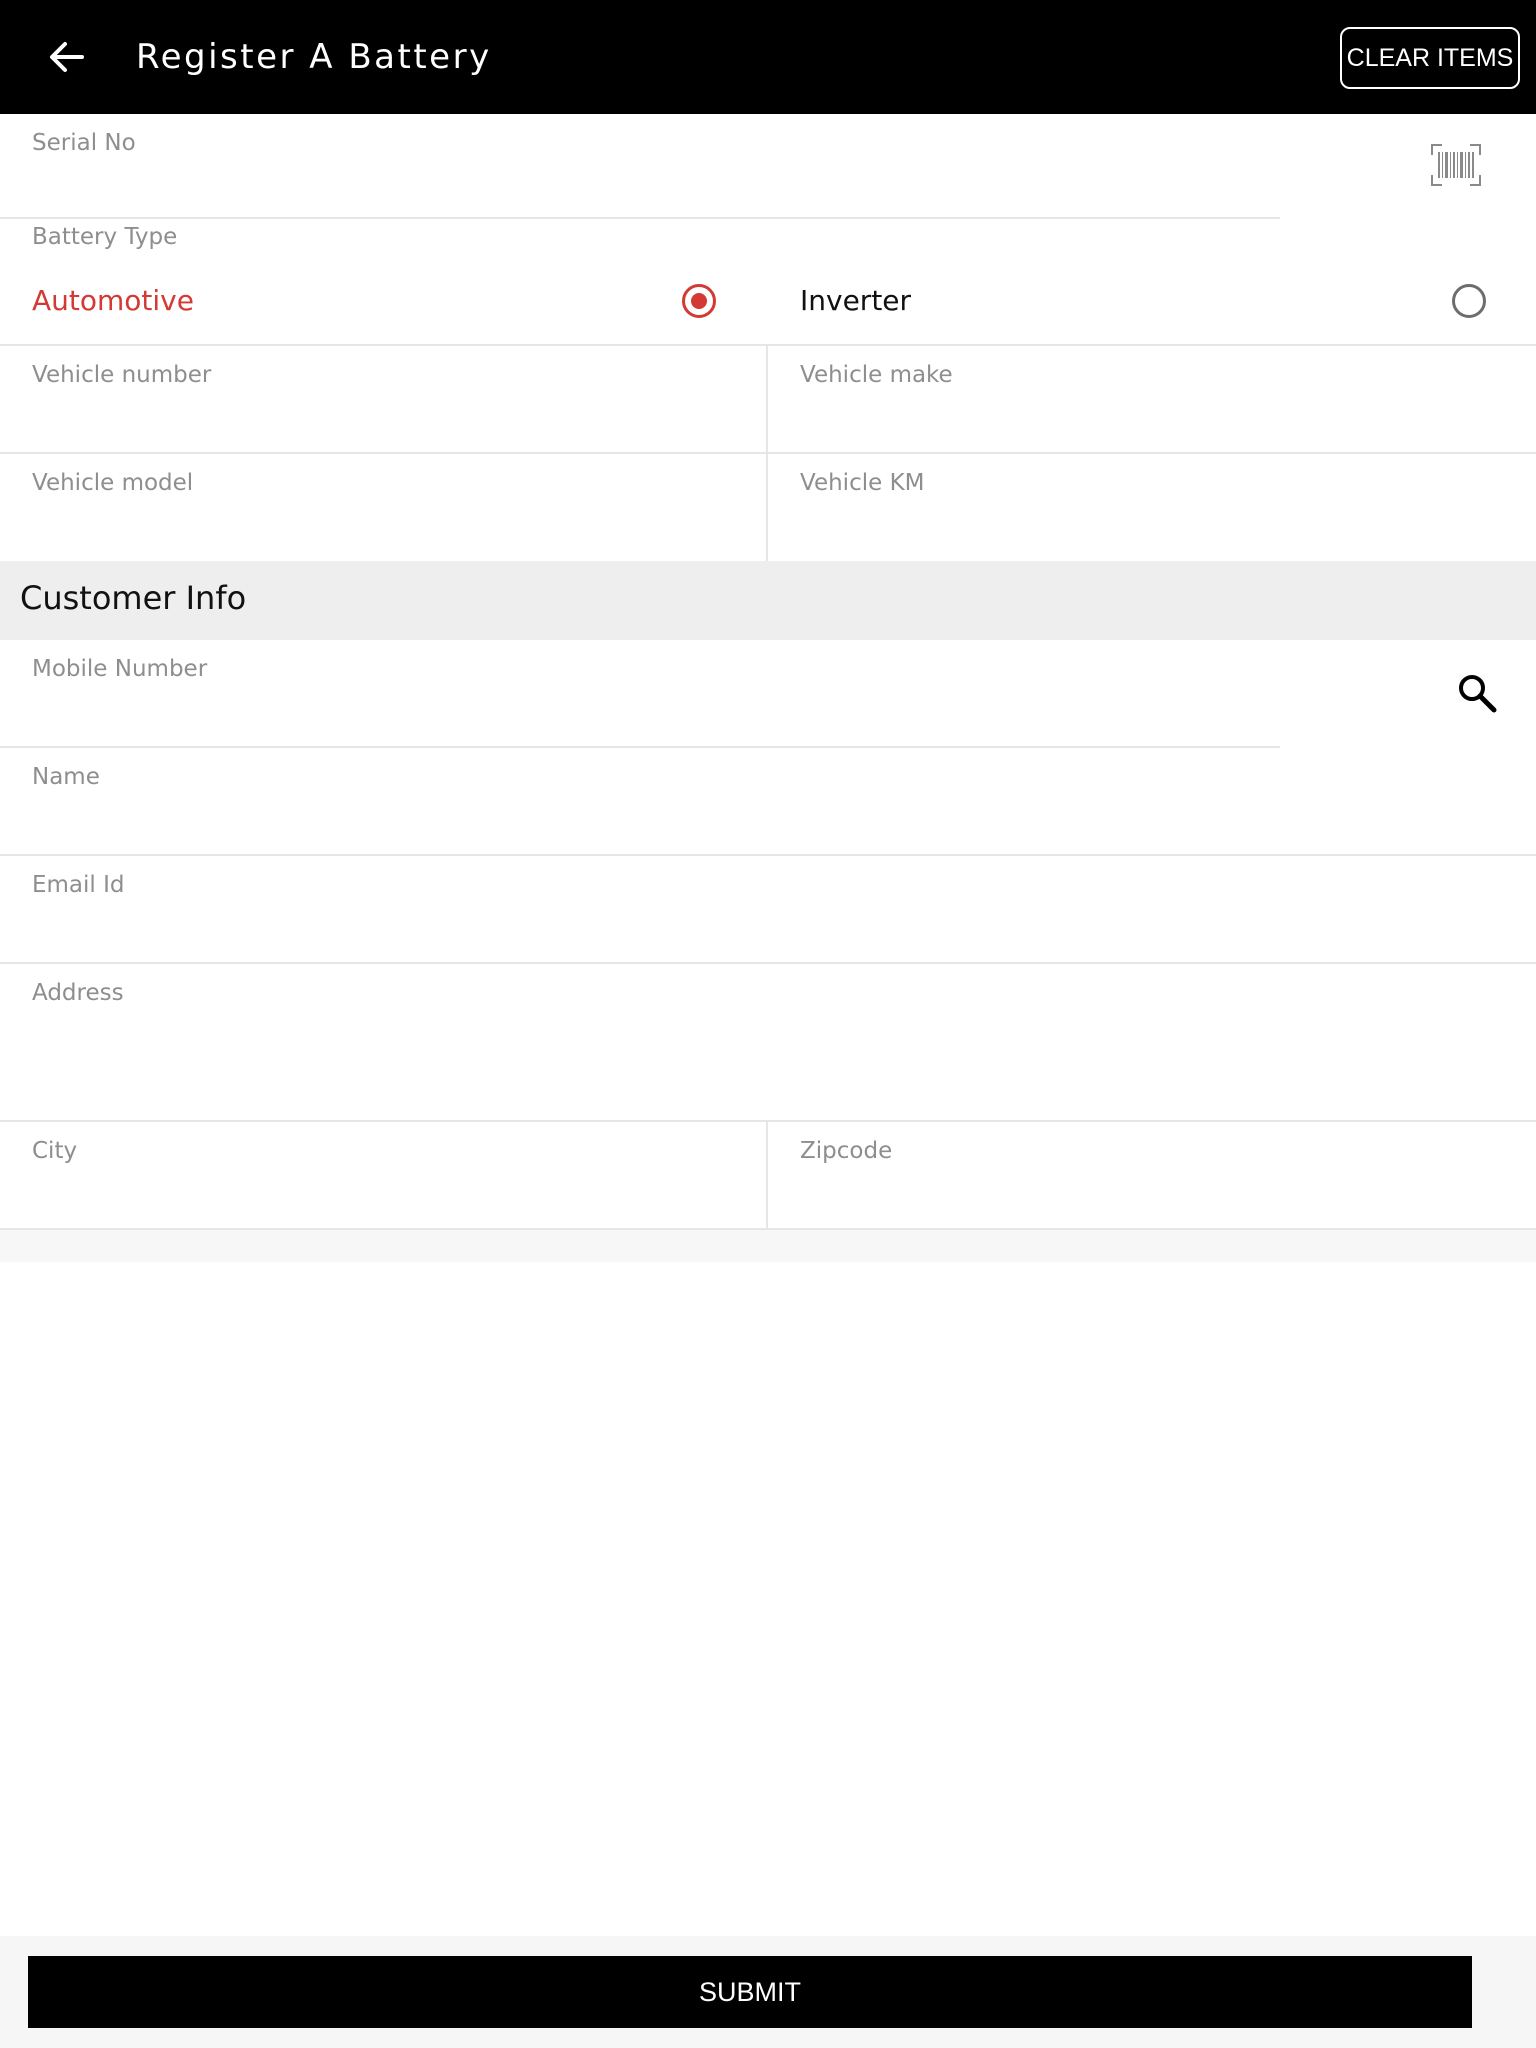 This screenshot has width=1536, height=2048. Describe the element at coordinates (113, 300) in the screenshot. I see `automotive-label: Automotive` at that location.